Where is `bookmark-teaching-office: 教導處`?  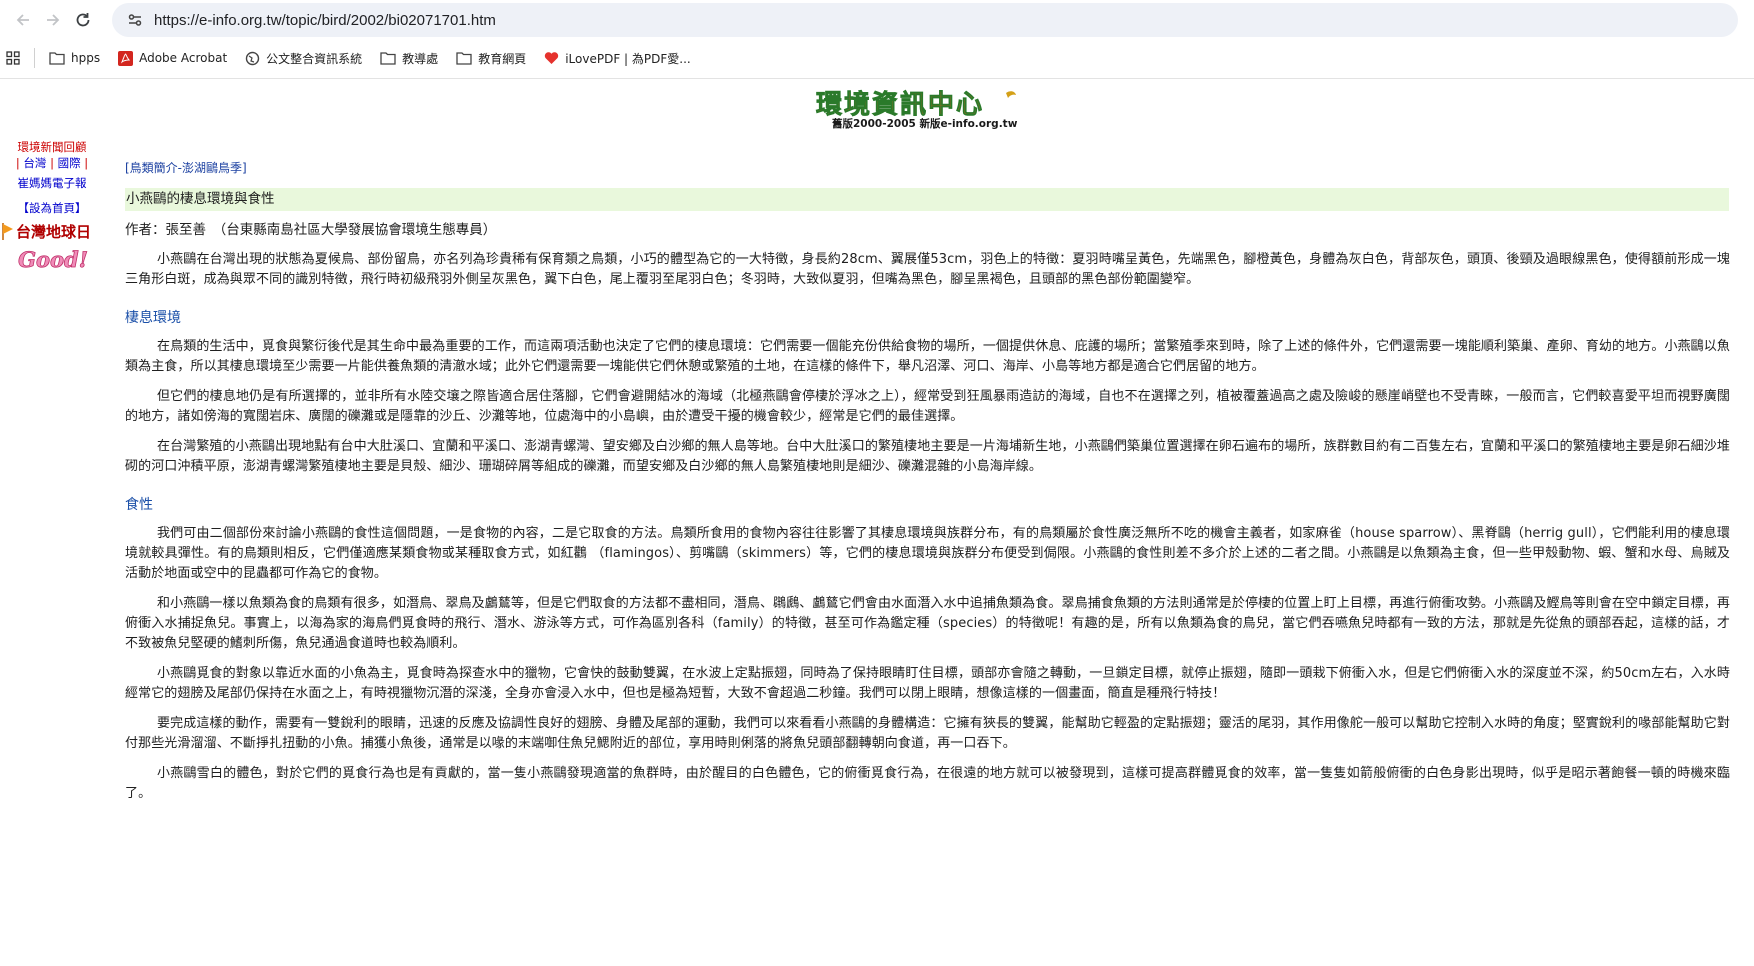
bookmark-teaching-office: 教導處 is located at coordinates (409, 58).